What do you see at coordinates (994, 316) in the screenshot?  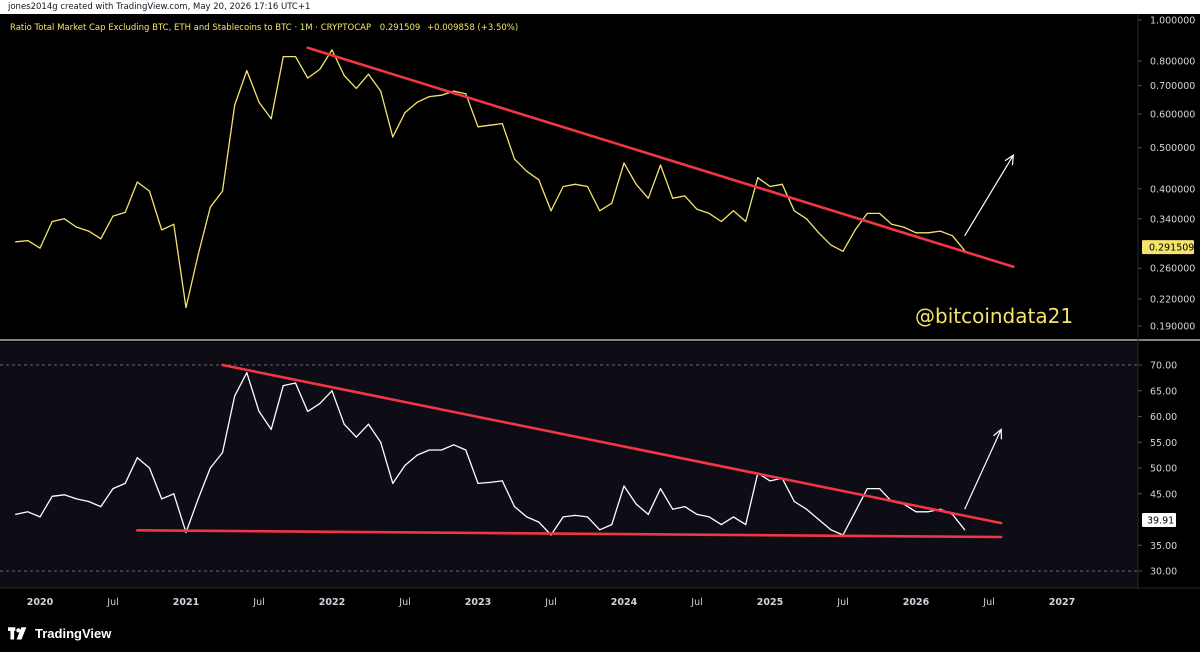 I see `watermark: @bitcoindata21` at bounding box center [994, 316].